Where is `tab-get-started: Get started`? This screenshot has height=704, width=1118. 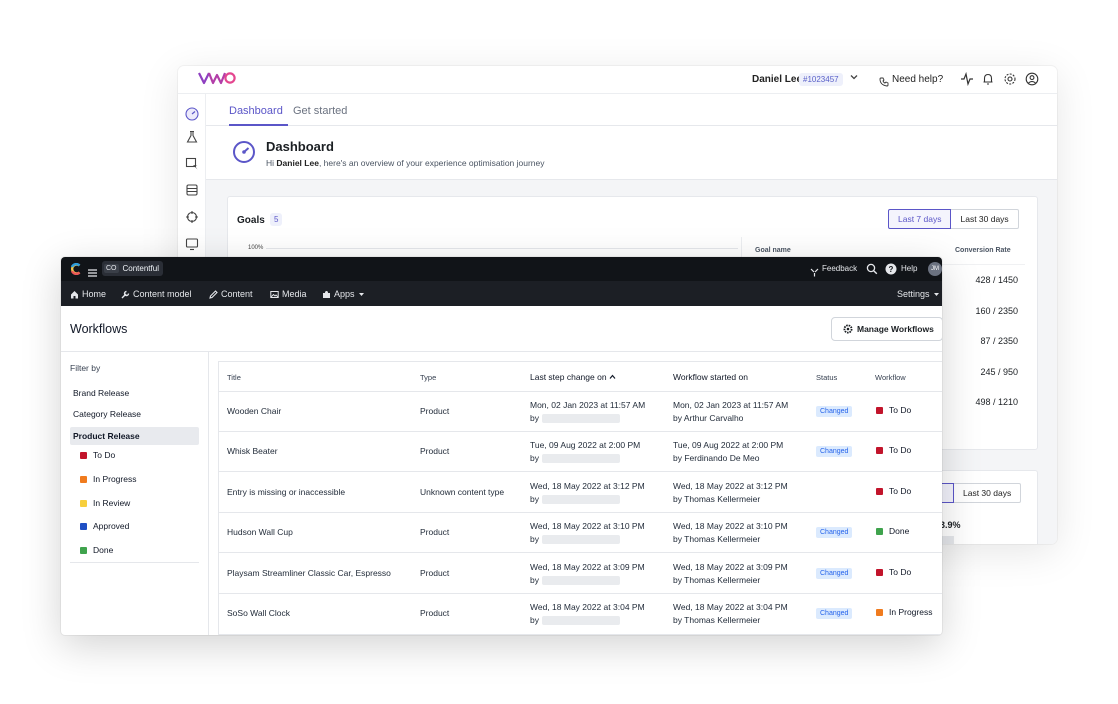
tab-get-started: Get started is located at coordinates (320, 111).